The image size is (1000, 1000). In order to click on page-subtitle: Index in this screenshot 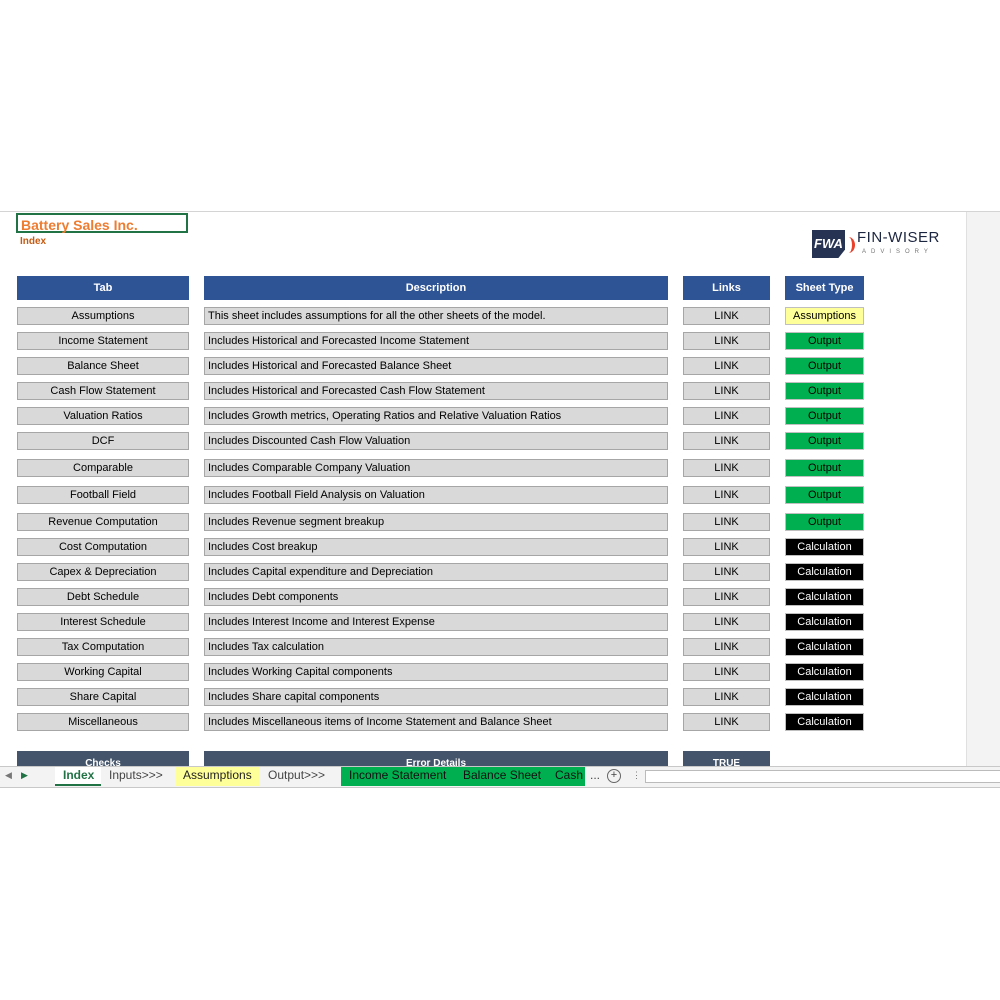, I will do `click(33, 241)`.